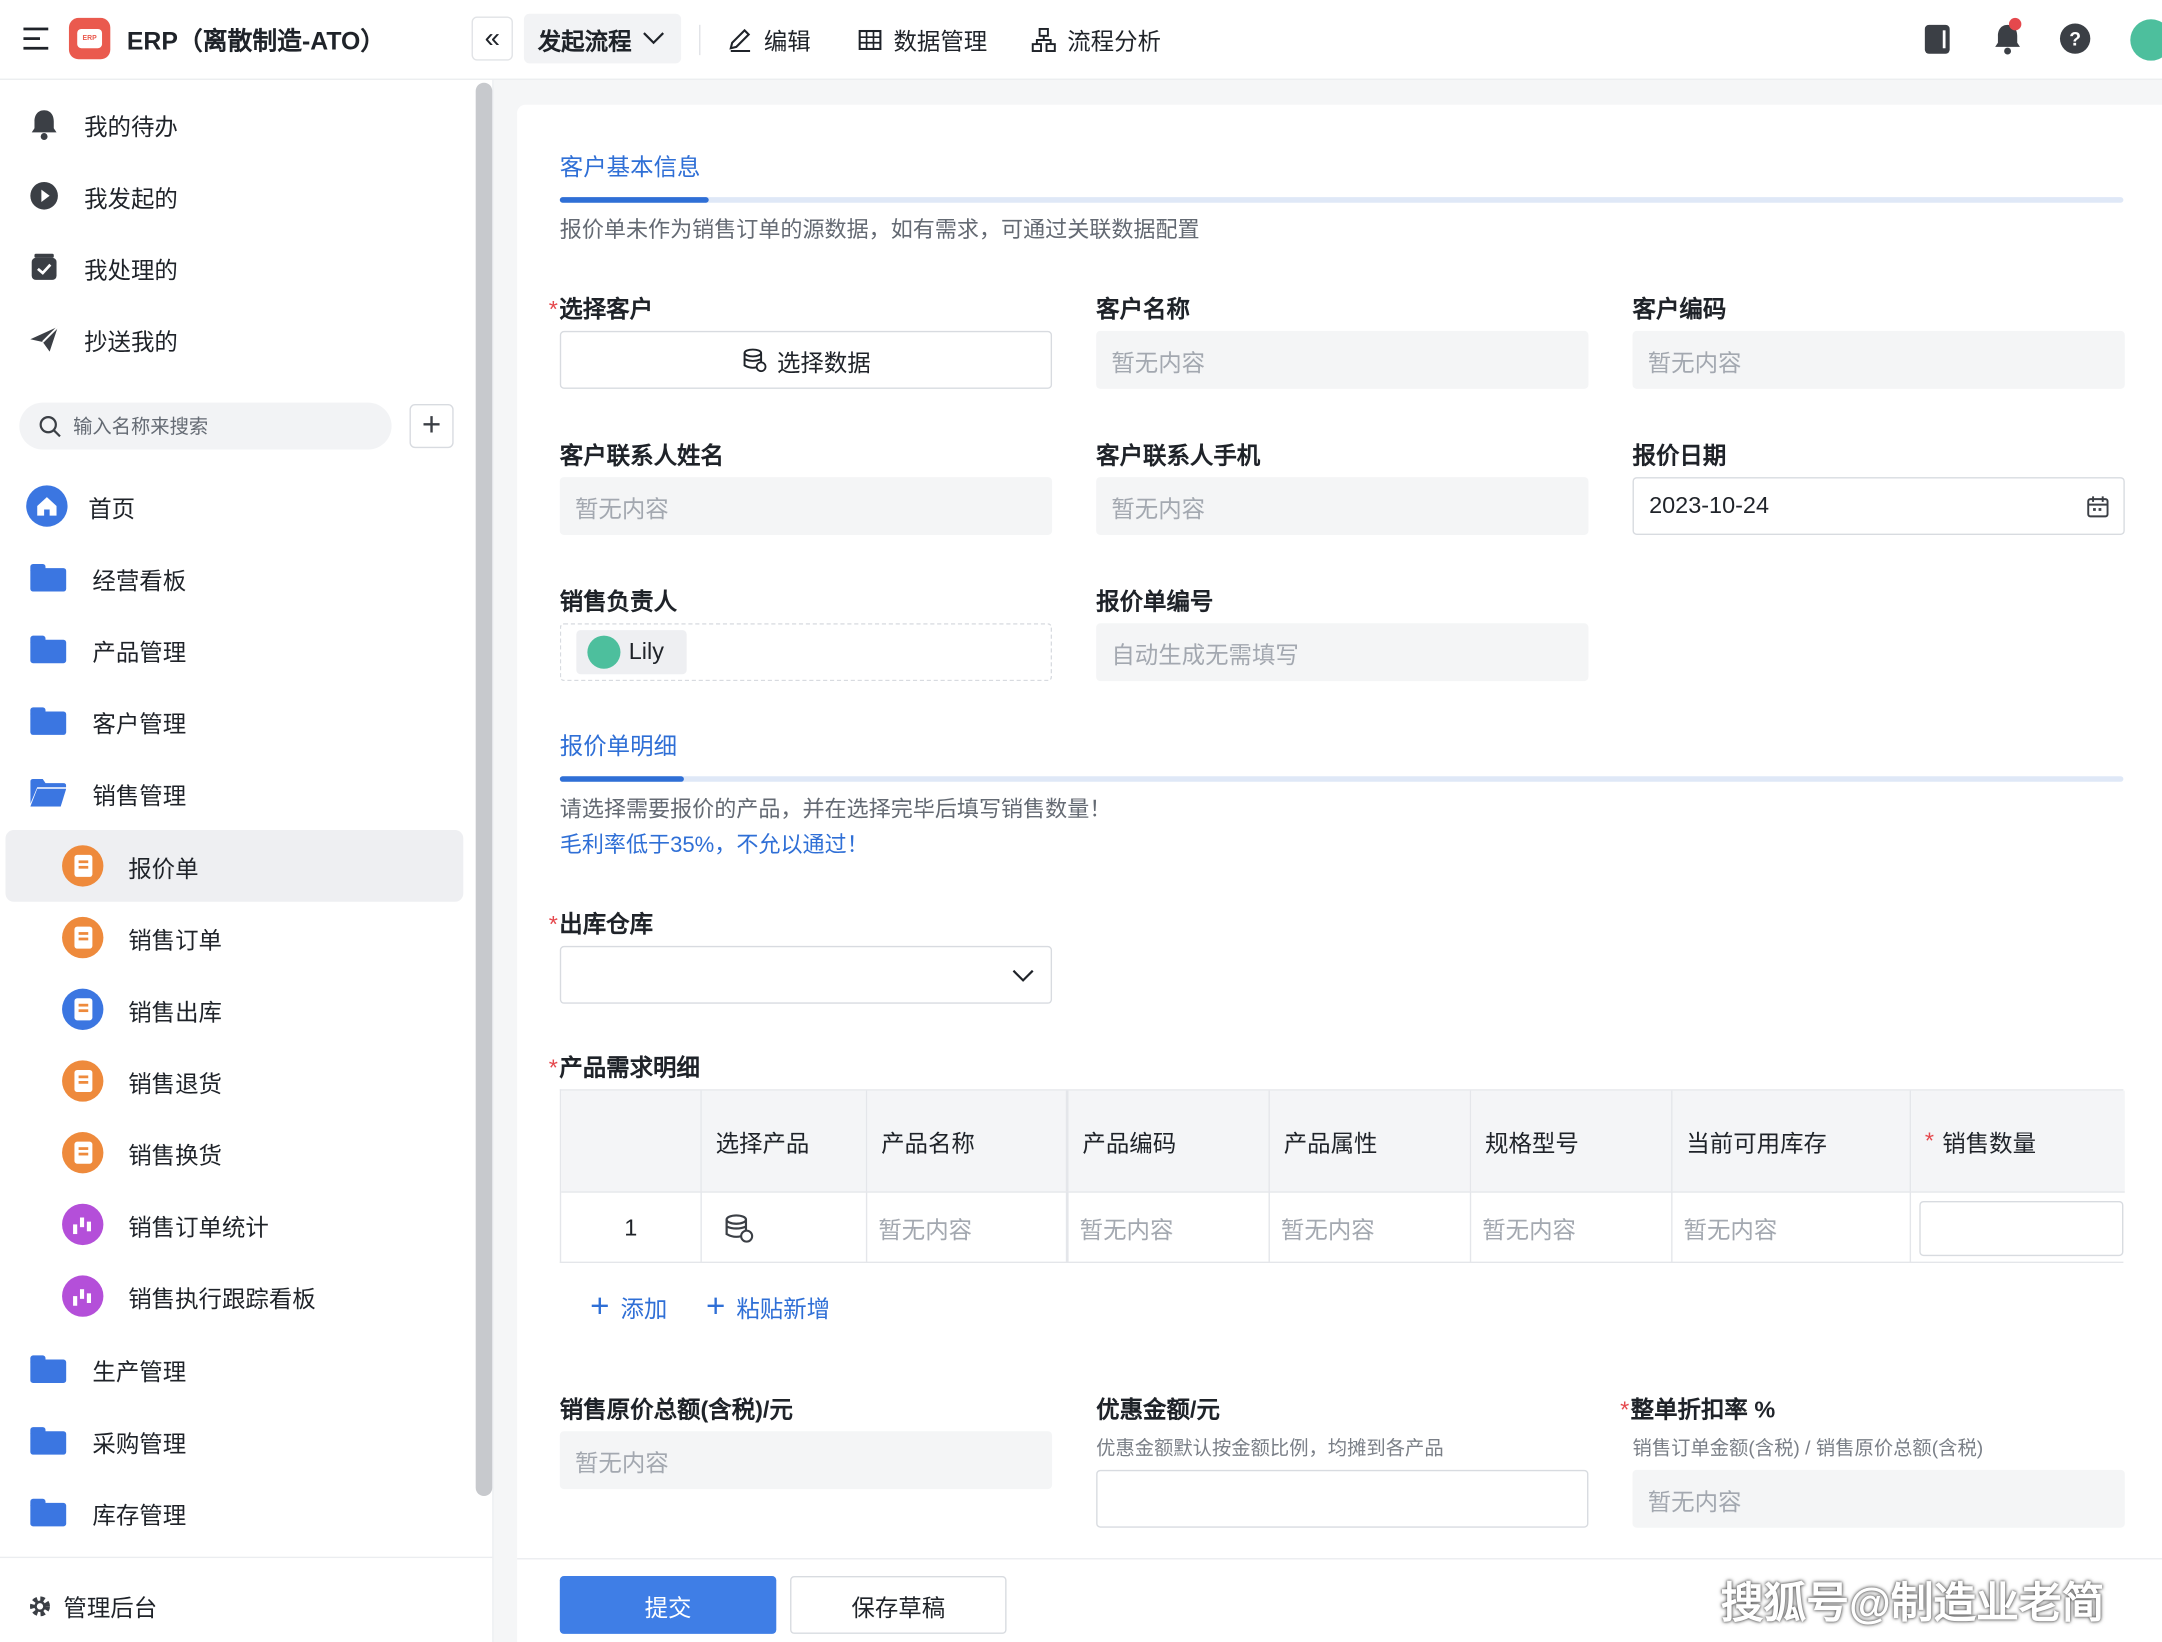 The image size is (2162, 1642). I want to click on help-icon: ?, so click(2075, 38).